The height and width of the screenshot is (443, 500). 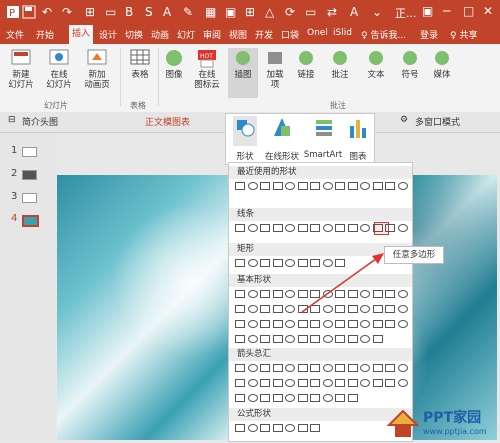 What do you see at coordinates (323, 140) in the screenshot?
I see `smartart-menu-item: SmartArt` at bounding box center [323, 140].